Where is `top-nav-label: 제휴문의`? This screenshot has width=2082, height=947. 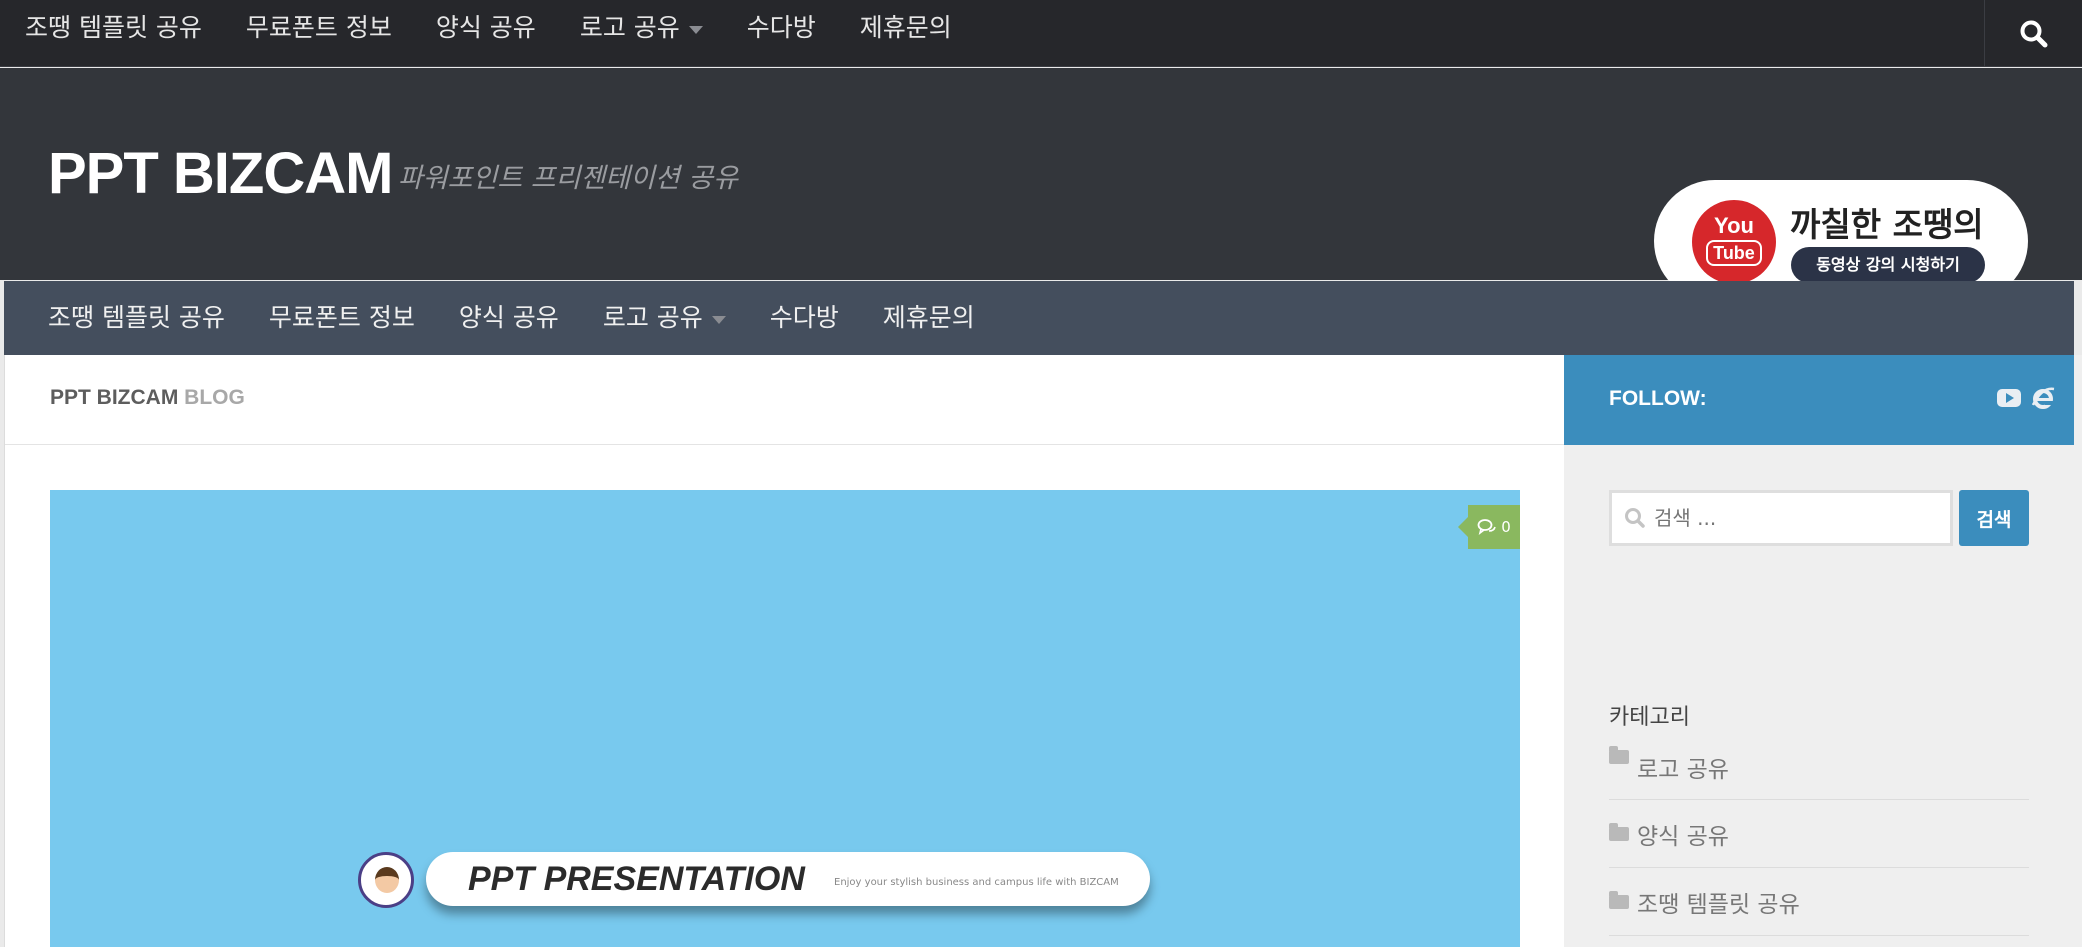 top-nav-label: 제휴문의 is located at coordinates (905, 27).